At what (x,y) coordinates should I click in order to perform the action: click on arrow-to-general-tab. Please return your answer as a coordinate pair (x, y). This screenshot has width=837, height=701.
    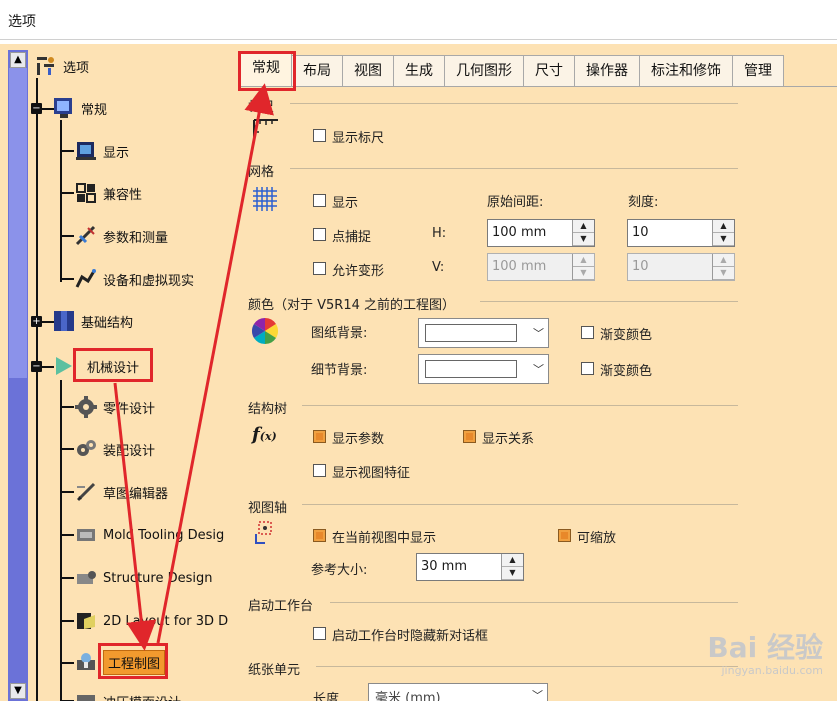
    Looking at the image, I should click on (215, 363).